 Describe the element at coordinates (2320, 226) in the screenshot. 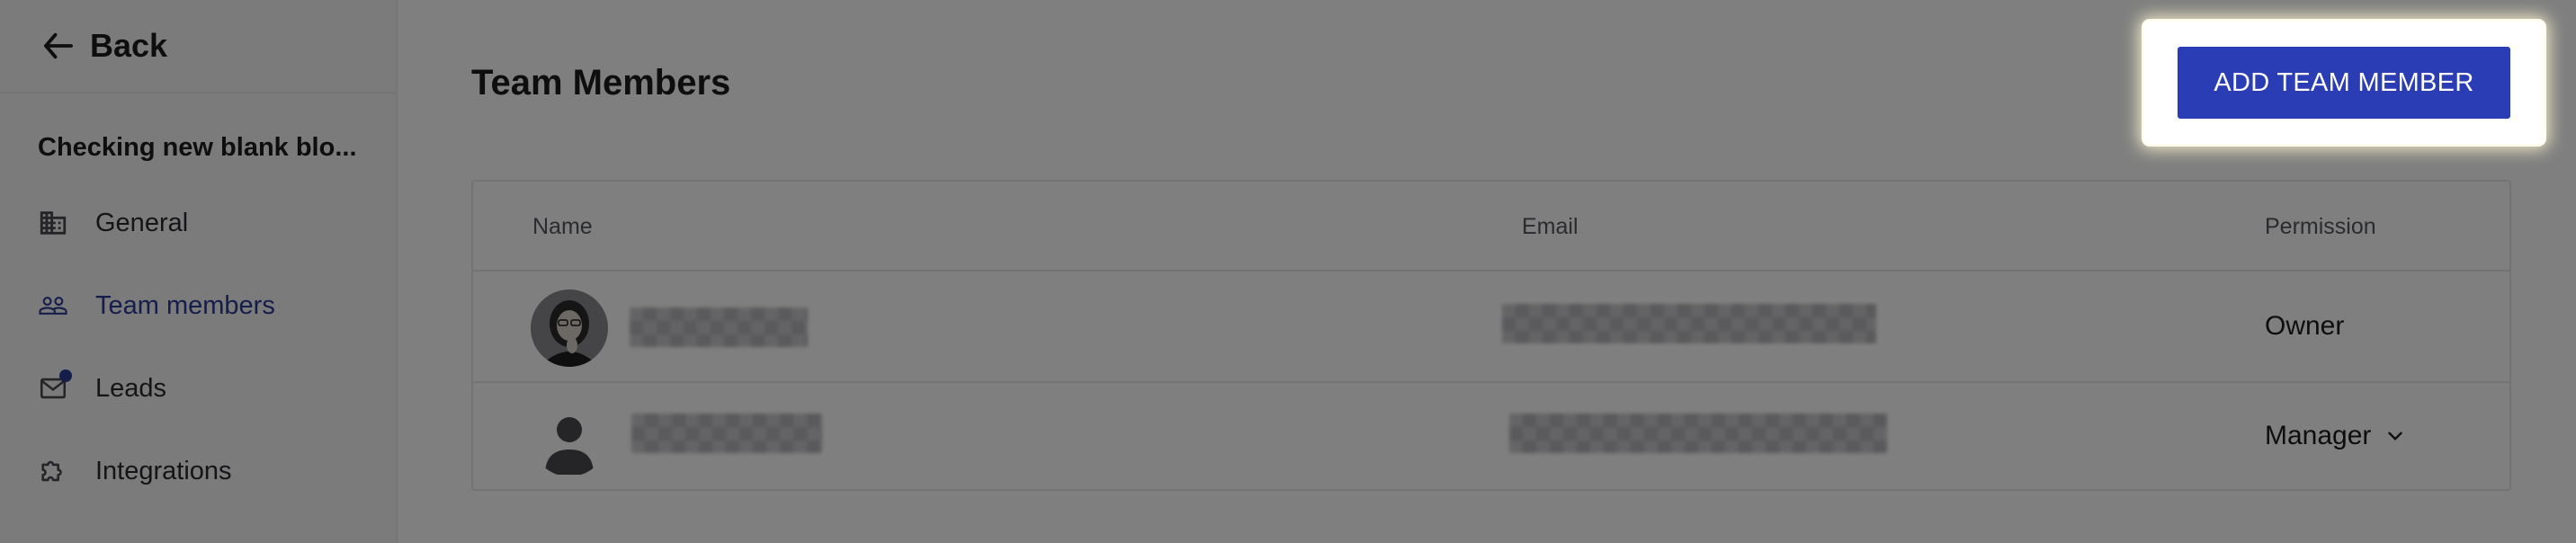

I see `column-header-permission: Permission` at that location.